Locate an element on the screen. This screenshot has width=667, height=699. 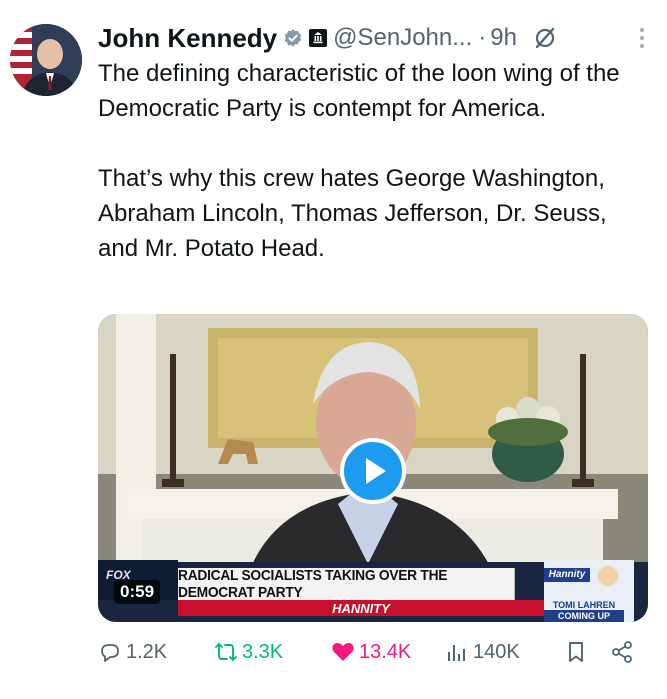
play-button is located at coordinates (373, 471).